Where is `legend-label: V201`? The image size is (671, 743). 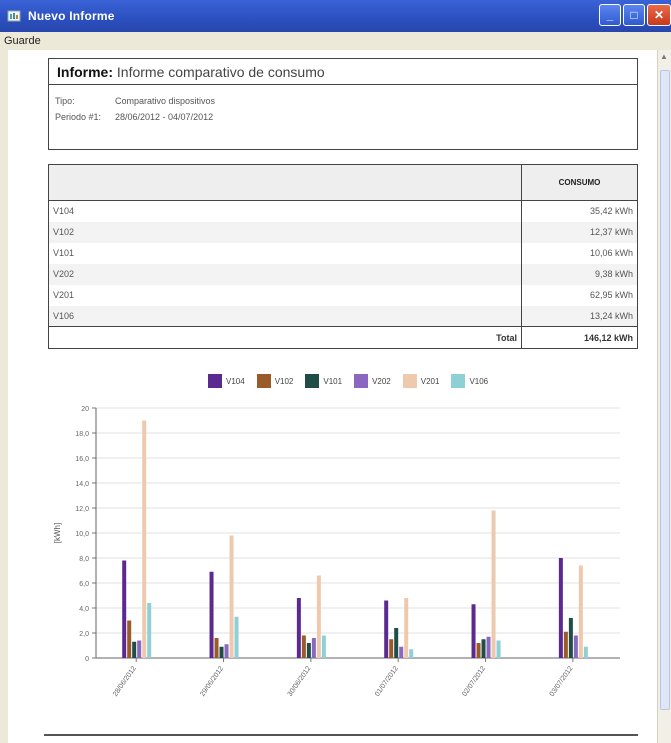
legend-label: V201 is located at coordinates (430, 381).